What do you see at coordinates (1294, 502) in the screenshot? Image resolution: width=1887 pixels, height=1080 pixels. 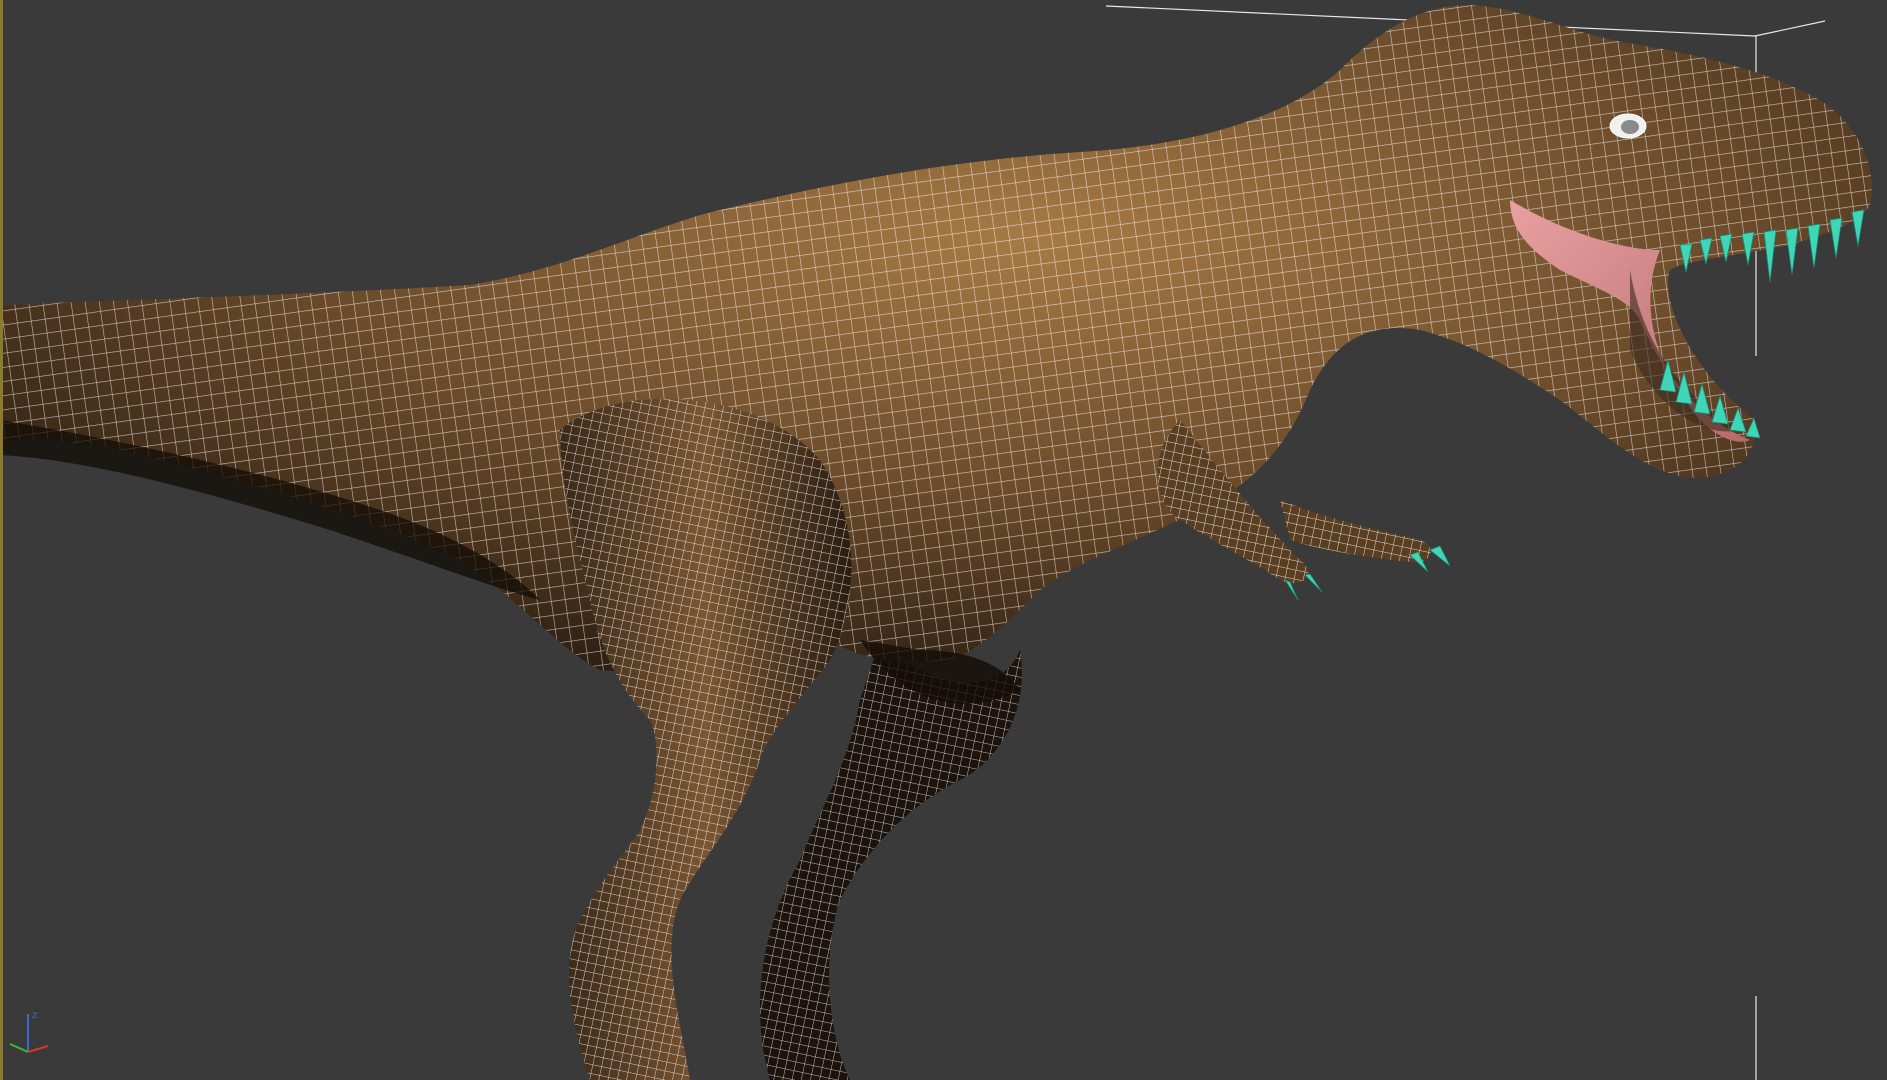 I see `dinosaur-arms` at bounding box center [1294, 502].